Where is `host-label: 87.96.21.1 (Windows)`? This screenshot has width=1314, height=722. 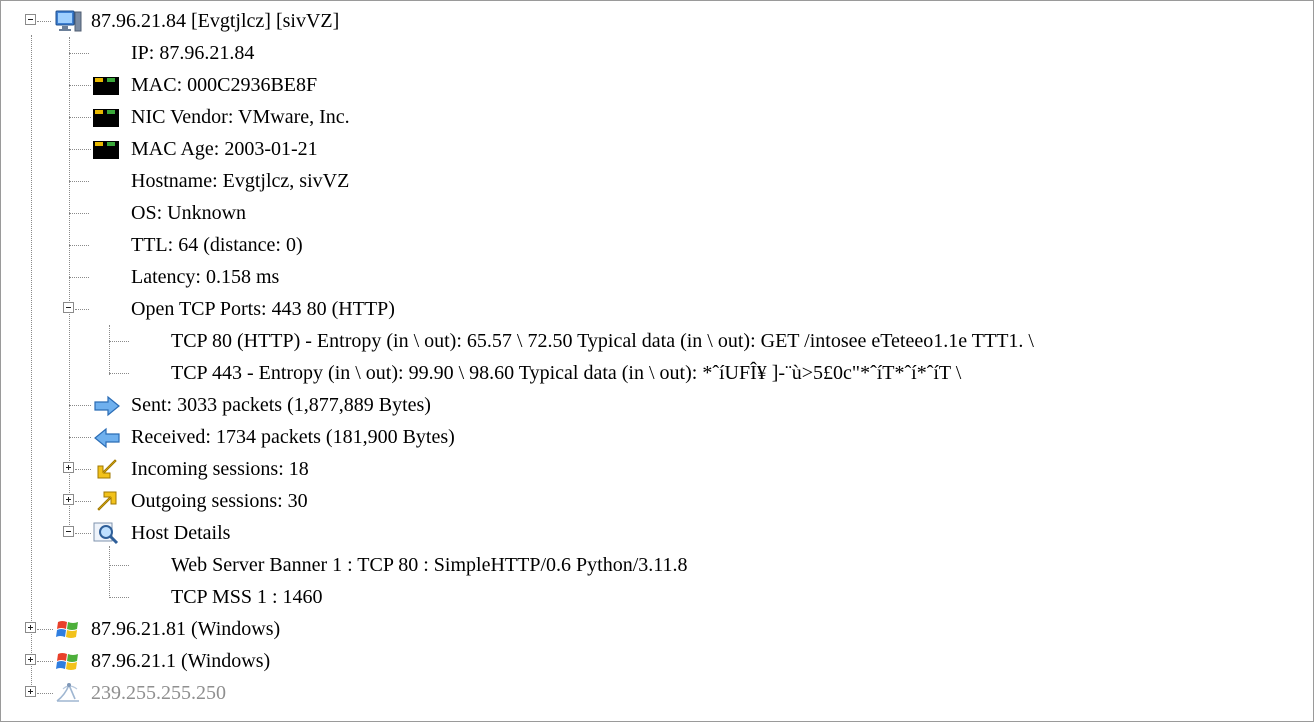 host-label: 87.96.21.1 (Windows) is located at coordinates (181, 661).